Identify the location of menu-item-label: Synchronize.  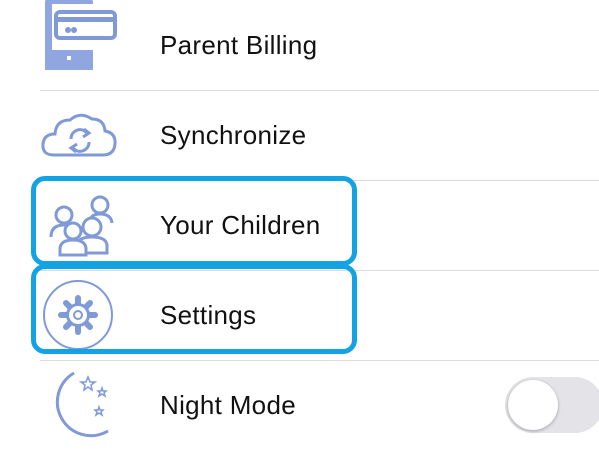
(233, 135).